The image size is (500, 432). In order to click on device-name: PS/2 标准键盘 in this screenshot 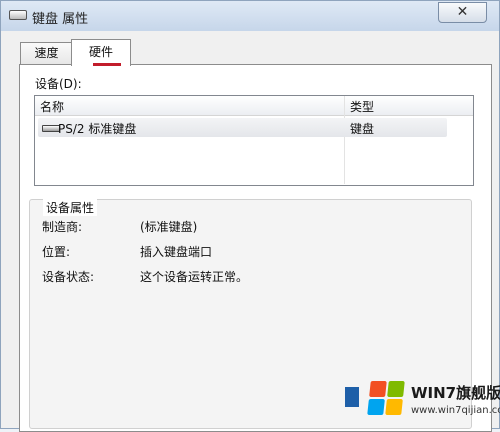, I will do `click(97, 129)`.